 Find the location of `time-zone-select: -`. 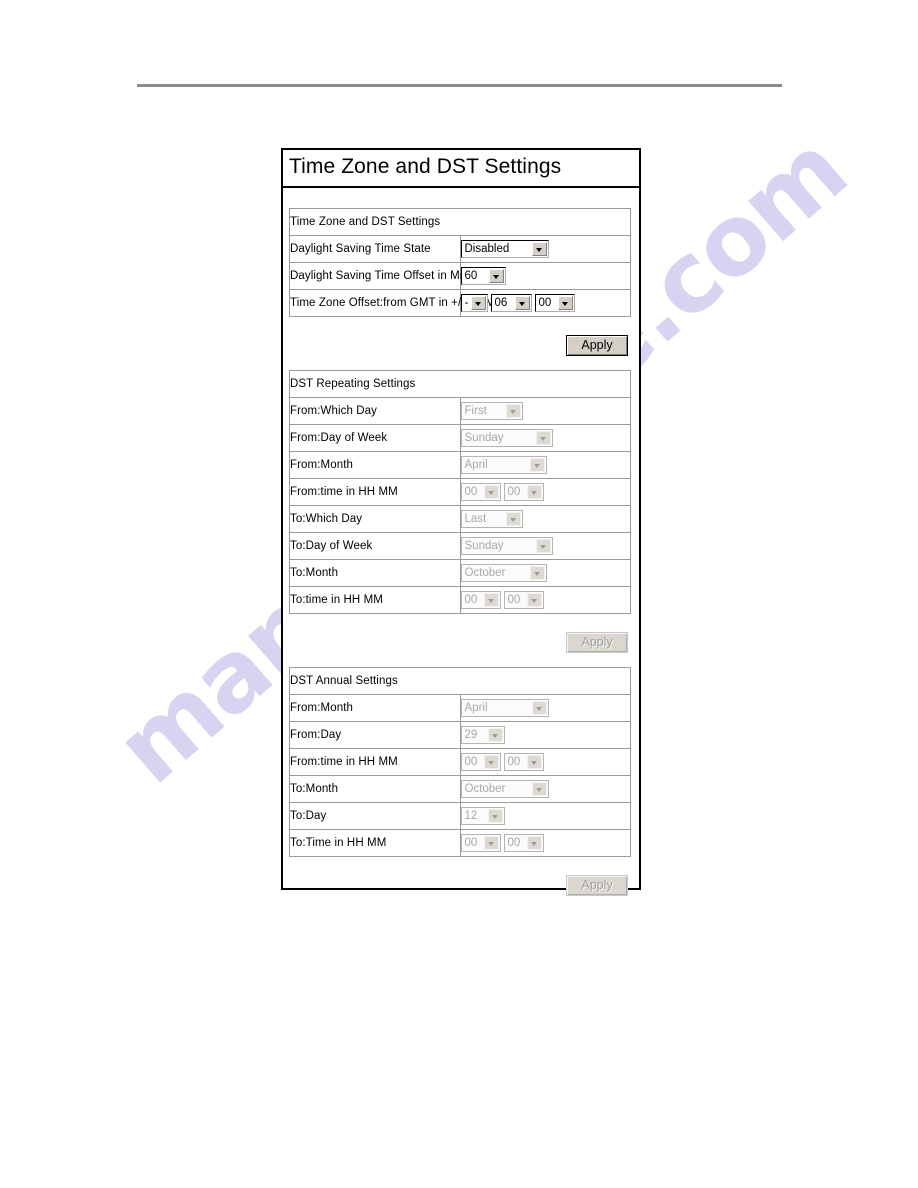

time-zone-select: - is located at coordinates (474, 303).